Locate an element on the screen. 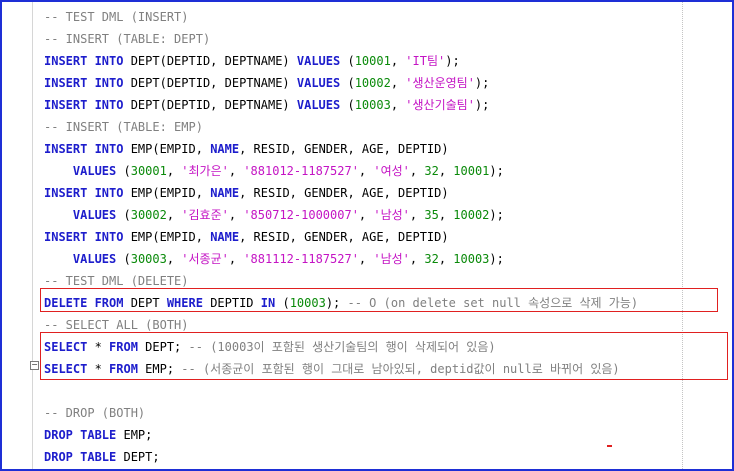 The image size is (734, 471). code-line: DROP TABLE EMP; is located at coordinates (388, 435).